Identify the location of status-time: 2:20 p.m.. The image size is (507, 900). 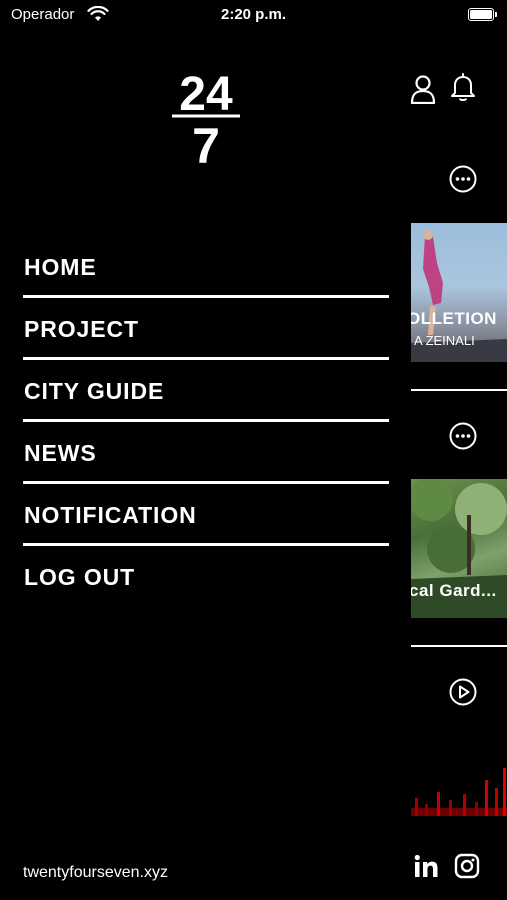
(253, 14).